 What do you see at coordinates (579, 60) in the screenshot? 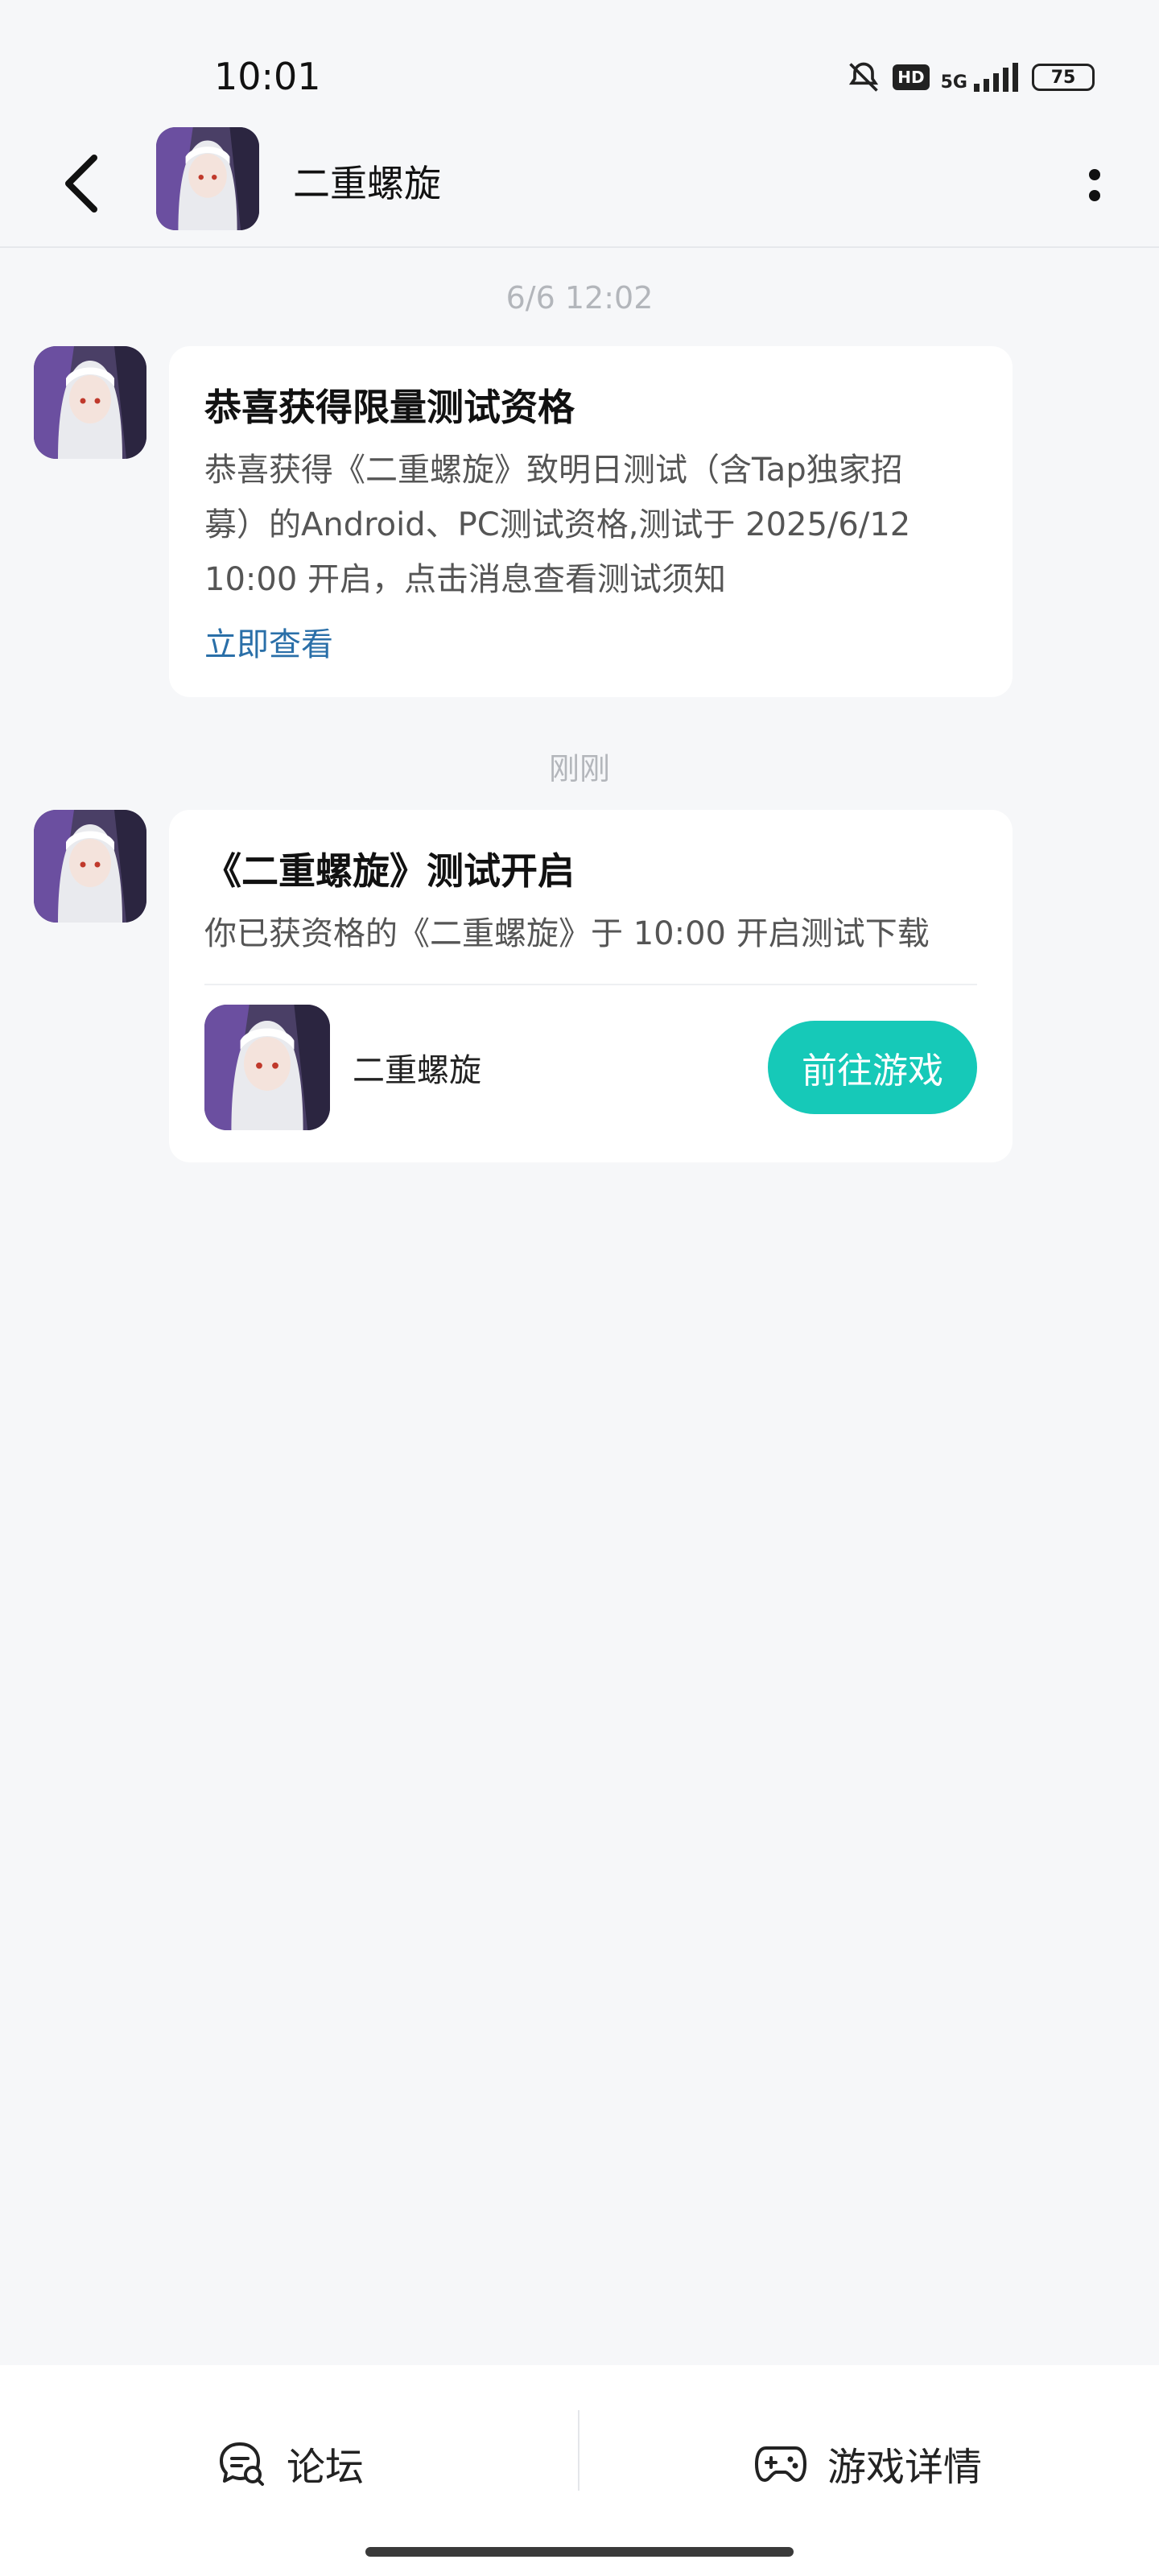
I see `status-bar: 10:01 HD 5G 75` at bounding box center [579, 60].